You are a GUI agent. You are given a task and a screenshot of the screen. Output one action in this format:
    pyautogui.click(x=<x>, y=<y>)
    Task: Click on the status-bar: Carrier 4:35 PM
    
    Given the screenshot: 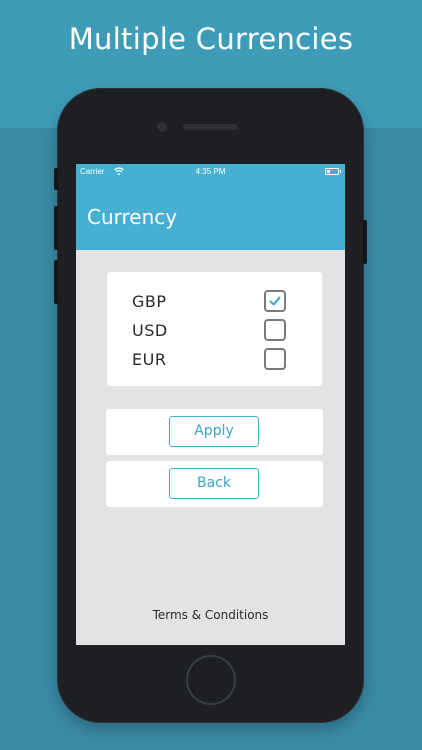 What is the action you would take?
    pyautogui.click(x=210, y=172)
    